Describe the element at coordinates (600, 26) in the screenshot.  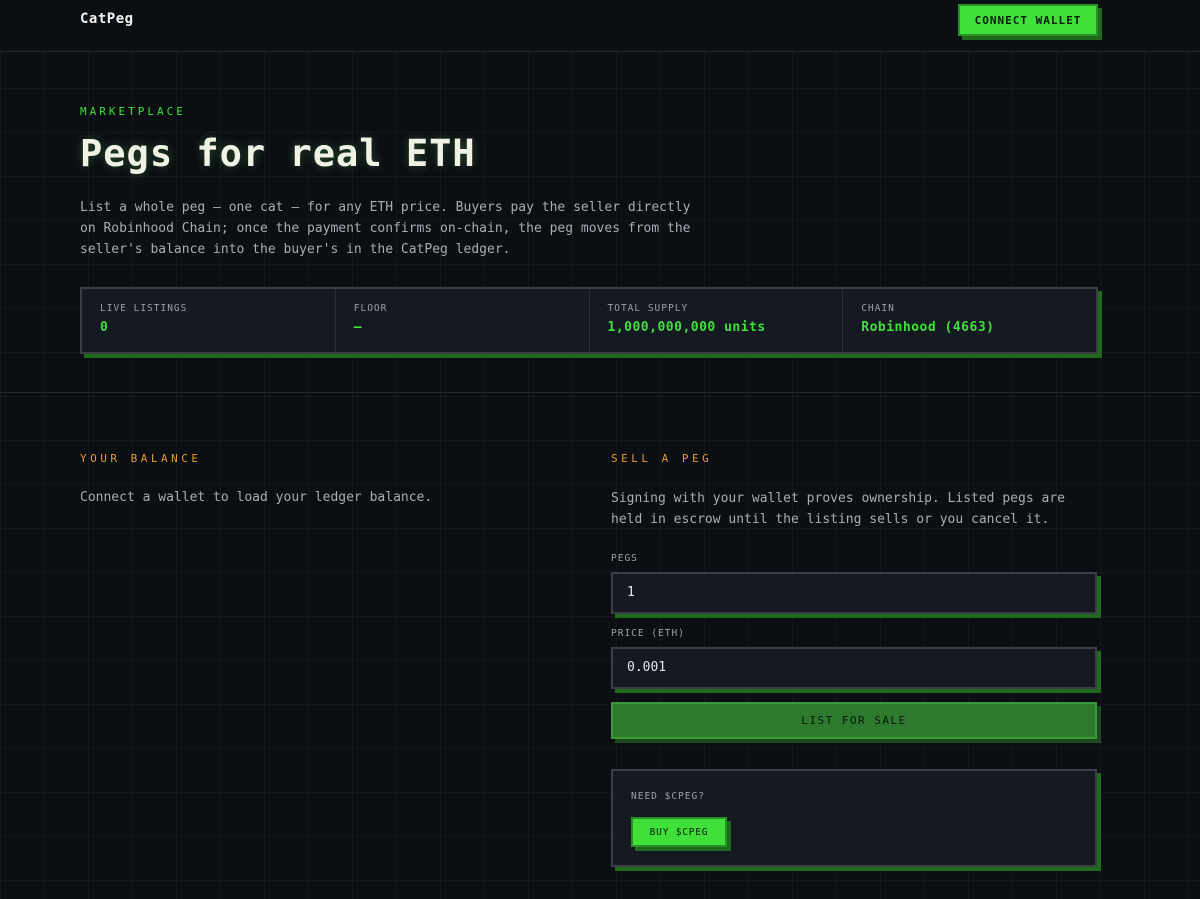
I see `top-nav: CatPeg CONNECT WALLET` at that location.